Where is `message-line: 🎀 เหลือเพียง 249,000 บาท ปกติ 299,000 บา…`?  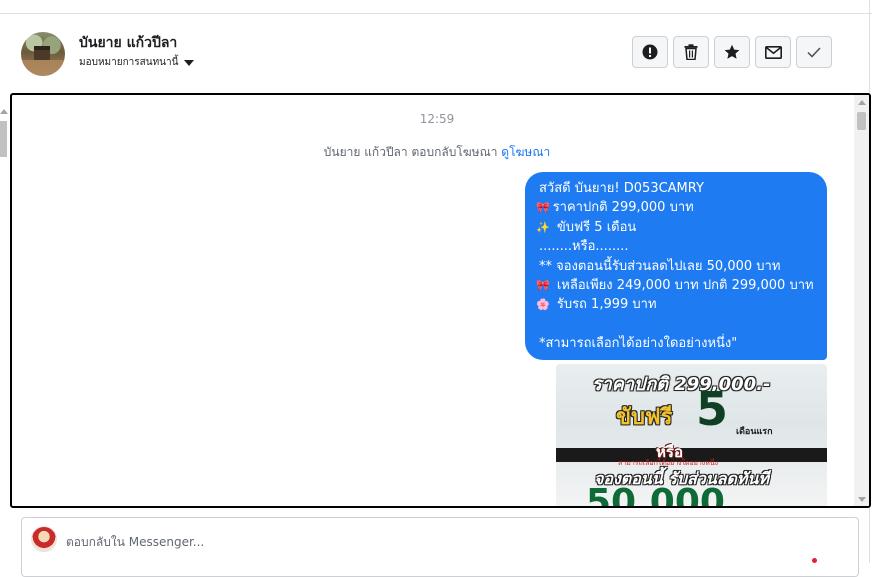 message-line: 🎀 เหลือเพียง 249,000 บาท ปกติ 299,000 บา… is located at coordinates (676, 285).